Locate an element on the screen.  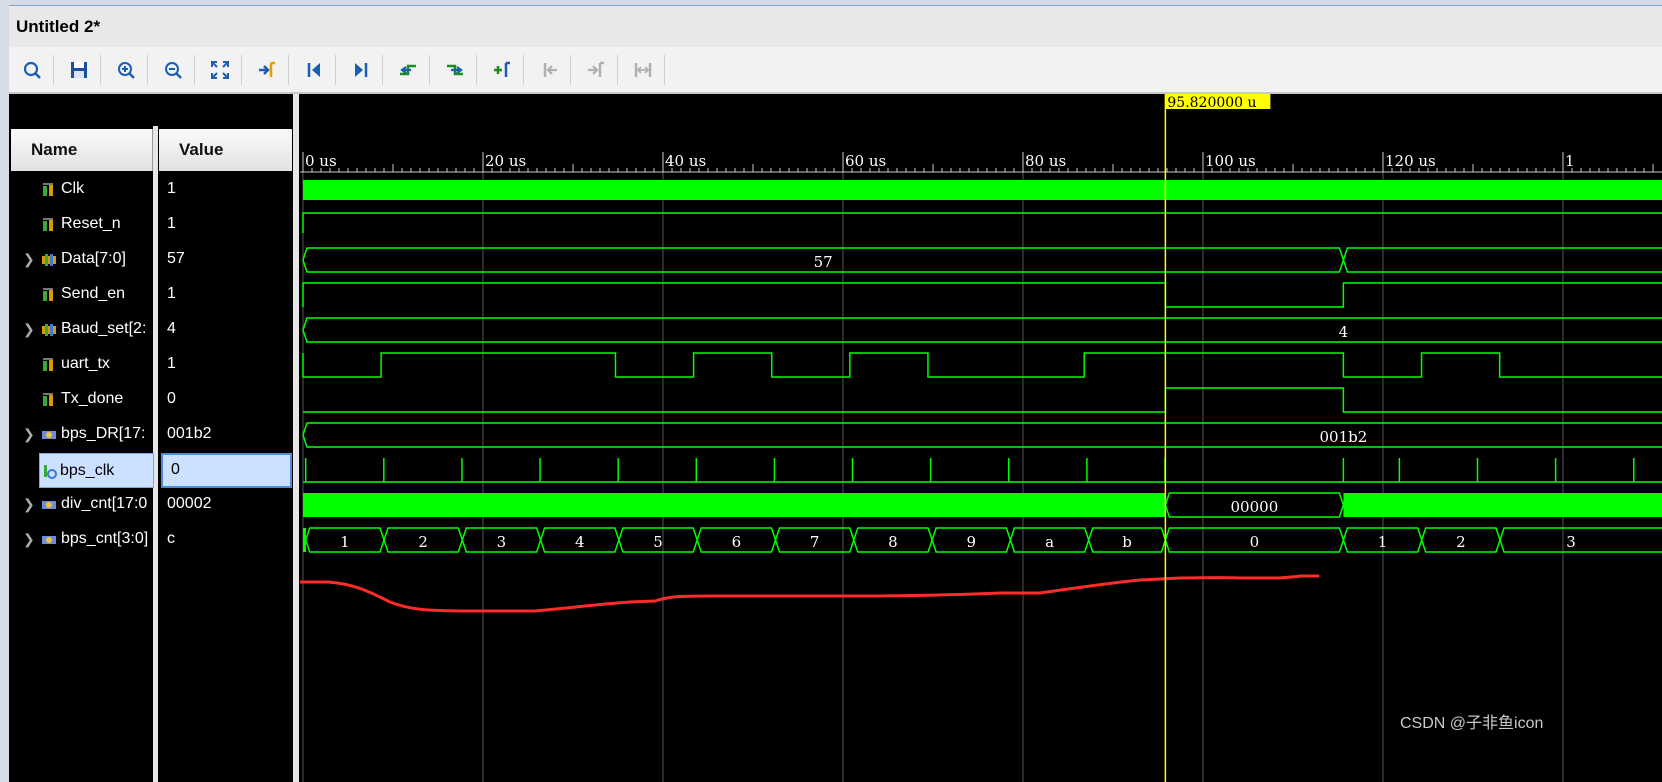
next-transition-icon is located at coordinates (455, 70).